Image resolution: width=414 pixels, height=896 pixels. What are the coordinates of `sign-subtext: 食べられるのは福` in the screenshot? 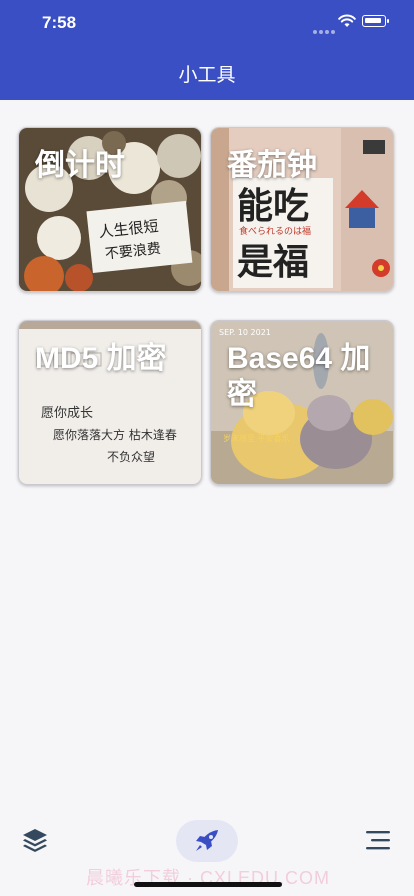 It's located at (275, 231).